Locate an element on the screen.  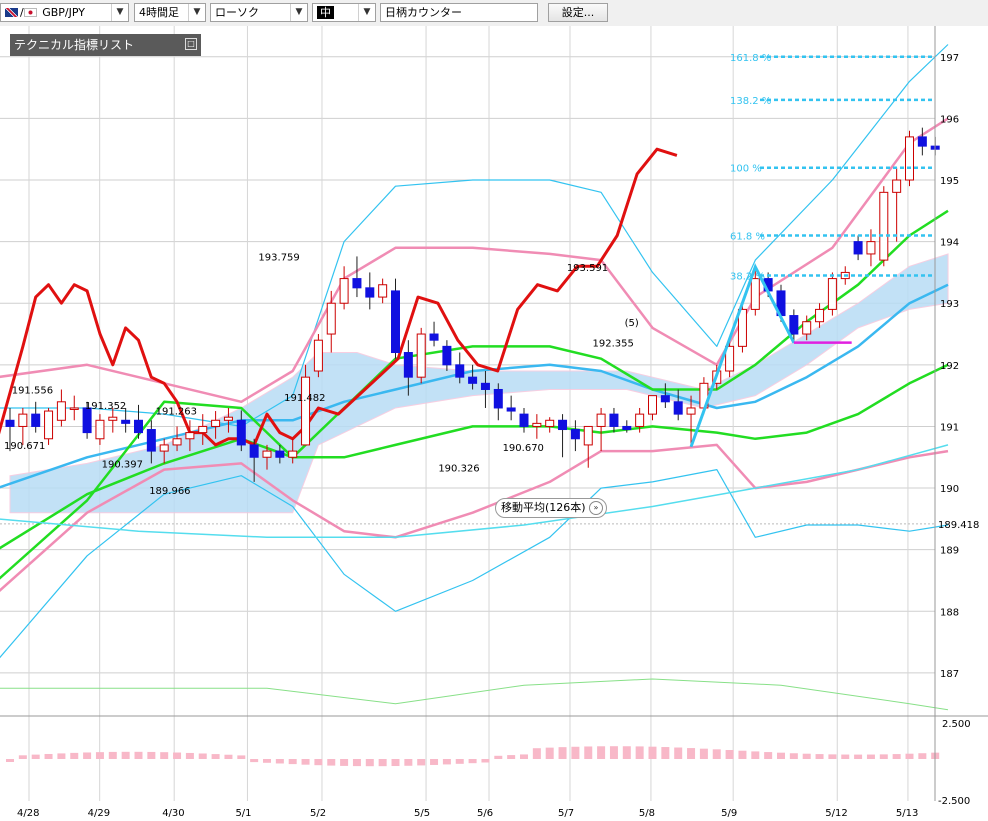
price-annotation: 192.355 is located at coordinates (613, 344).